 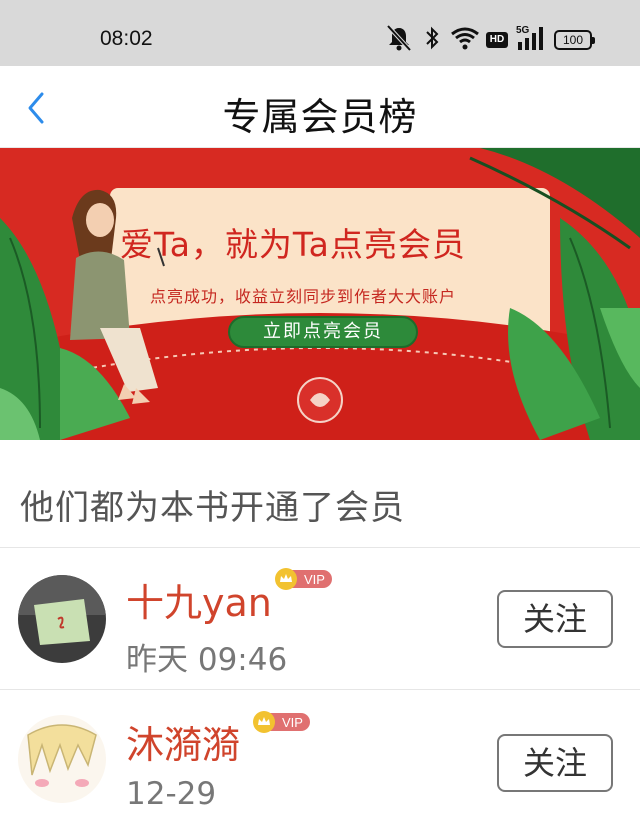 What do you see at coordinates (303, 296) in the screenshot?
I see `banner-subtitle: 点亮成功，收益立刻同步到作者大大账户` at bounding box center [303, 296].